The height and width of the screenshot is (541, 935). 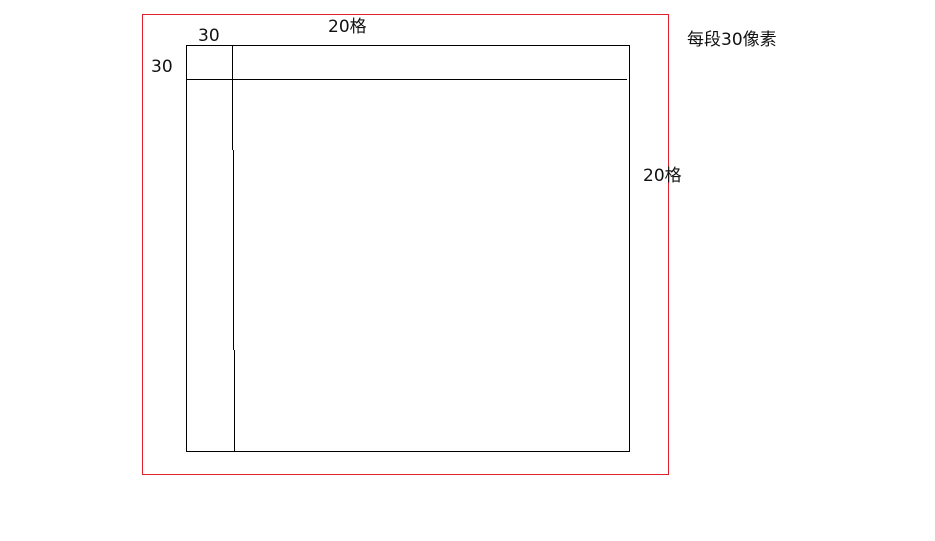 What do you see at coordinates (162, 67) in the screenshot?
I see `cell-height-label: 30` at bounding box center [162, 67].